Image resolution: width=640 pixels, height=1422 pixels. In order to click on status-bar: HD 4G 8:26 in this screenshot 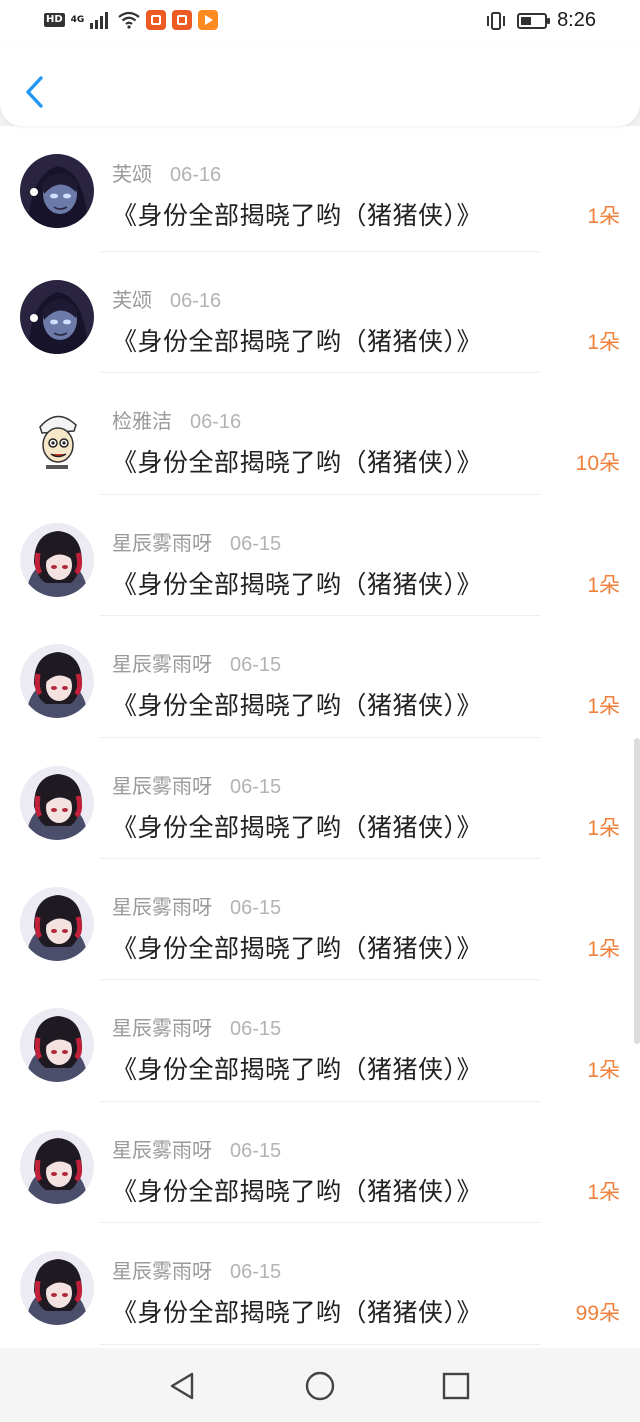, I will do `click(320, 22)`.